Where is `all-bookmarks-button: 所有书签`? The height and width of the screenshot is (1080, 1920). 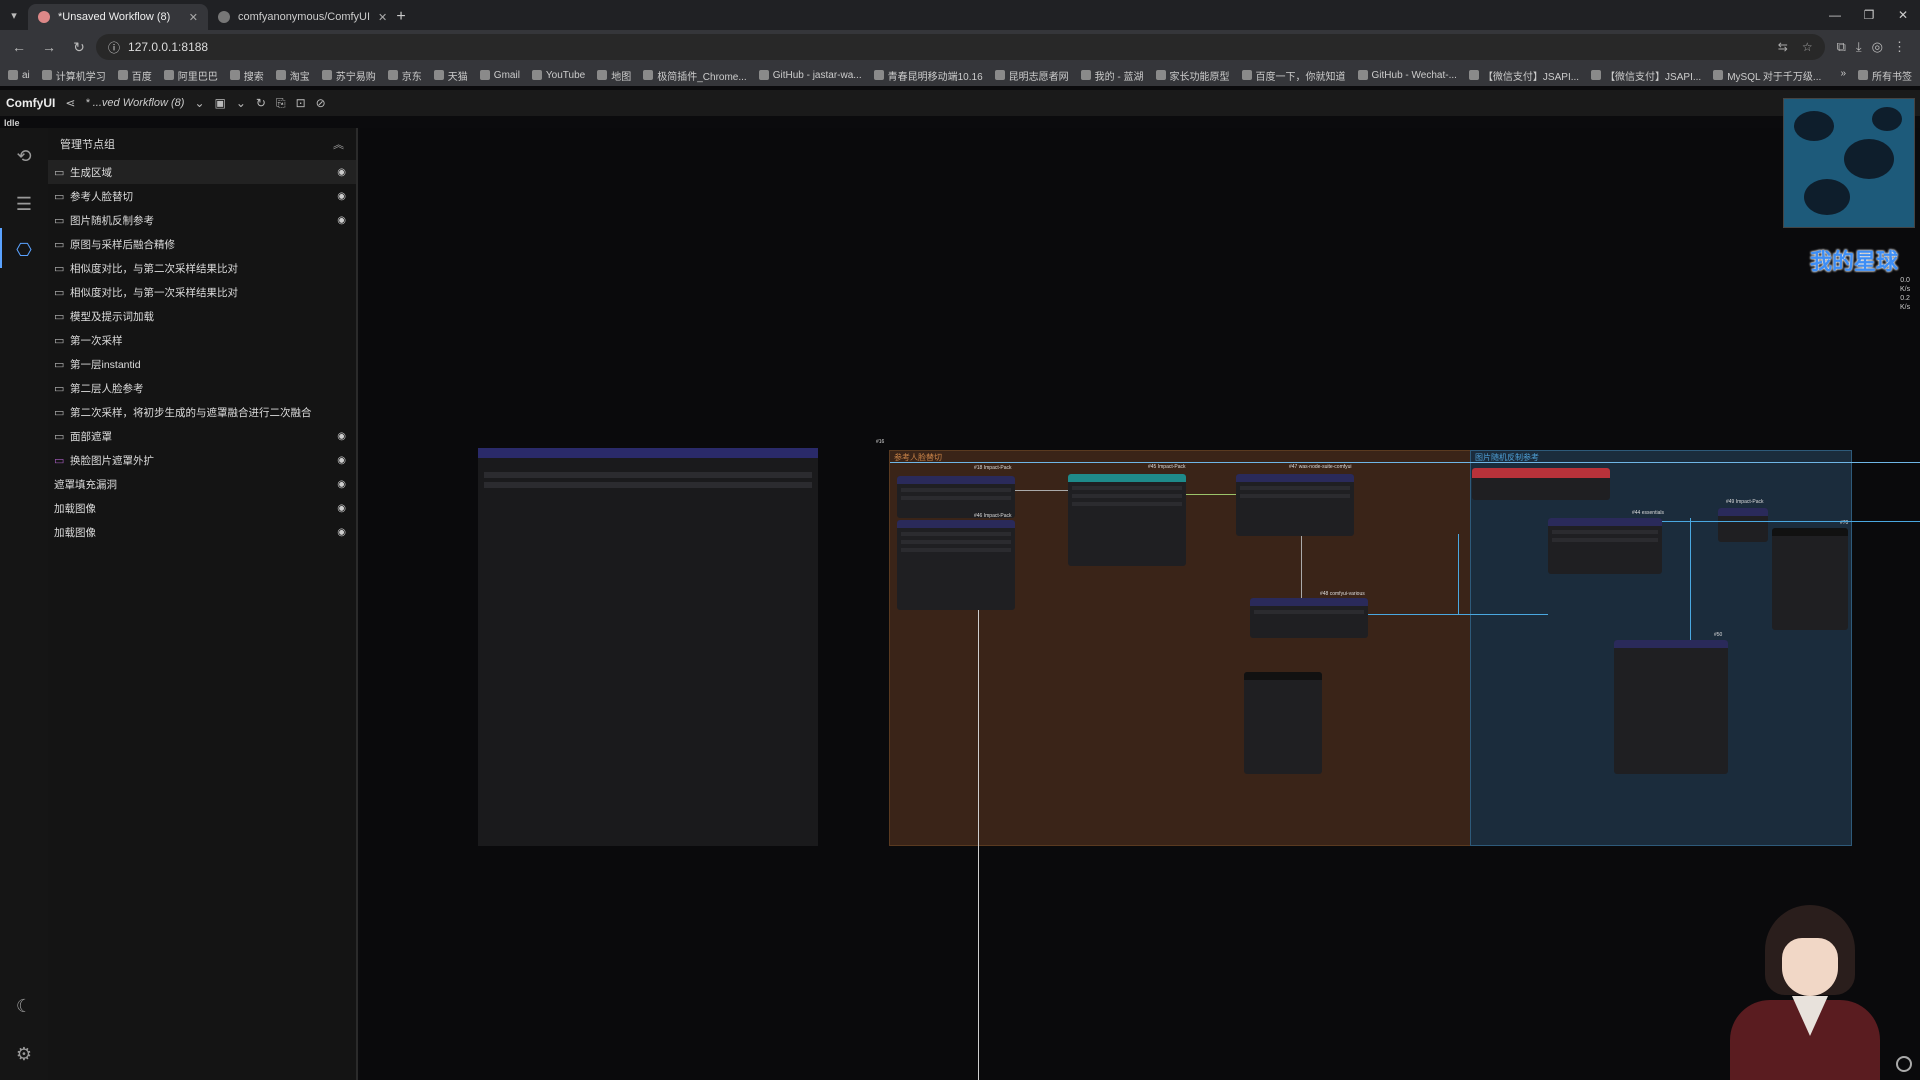 all-bookmarks-button: 所有书签 is located at coordinates (1885, 75).